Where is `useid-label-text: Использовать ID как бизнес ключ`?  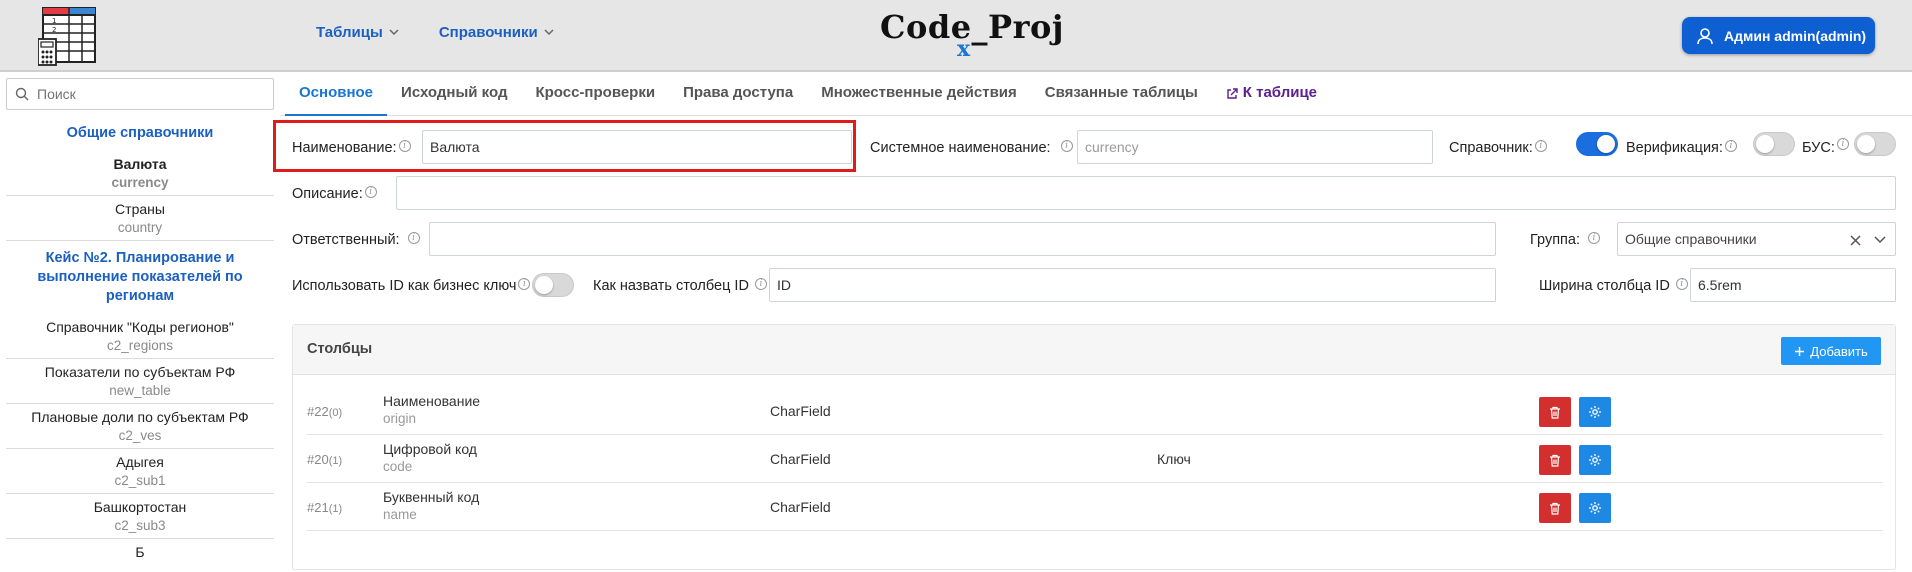
useid-label-text: Использовать ID как бизнес ключ is located at coordinates (404, 286).